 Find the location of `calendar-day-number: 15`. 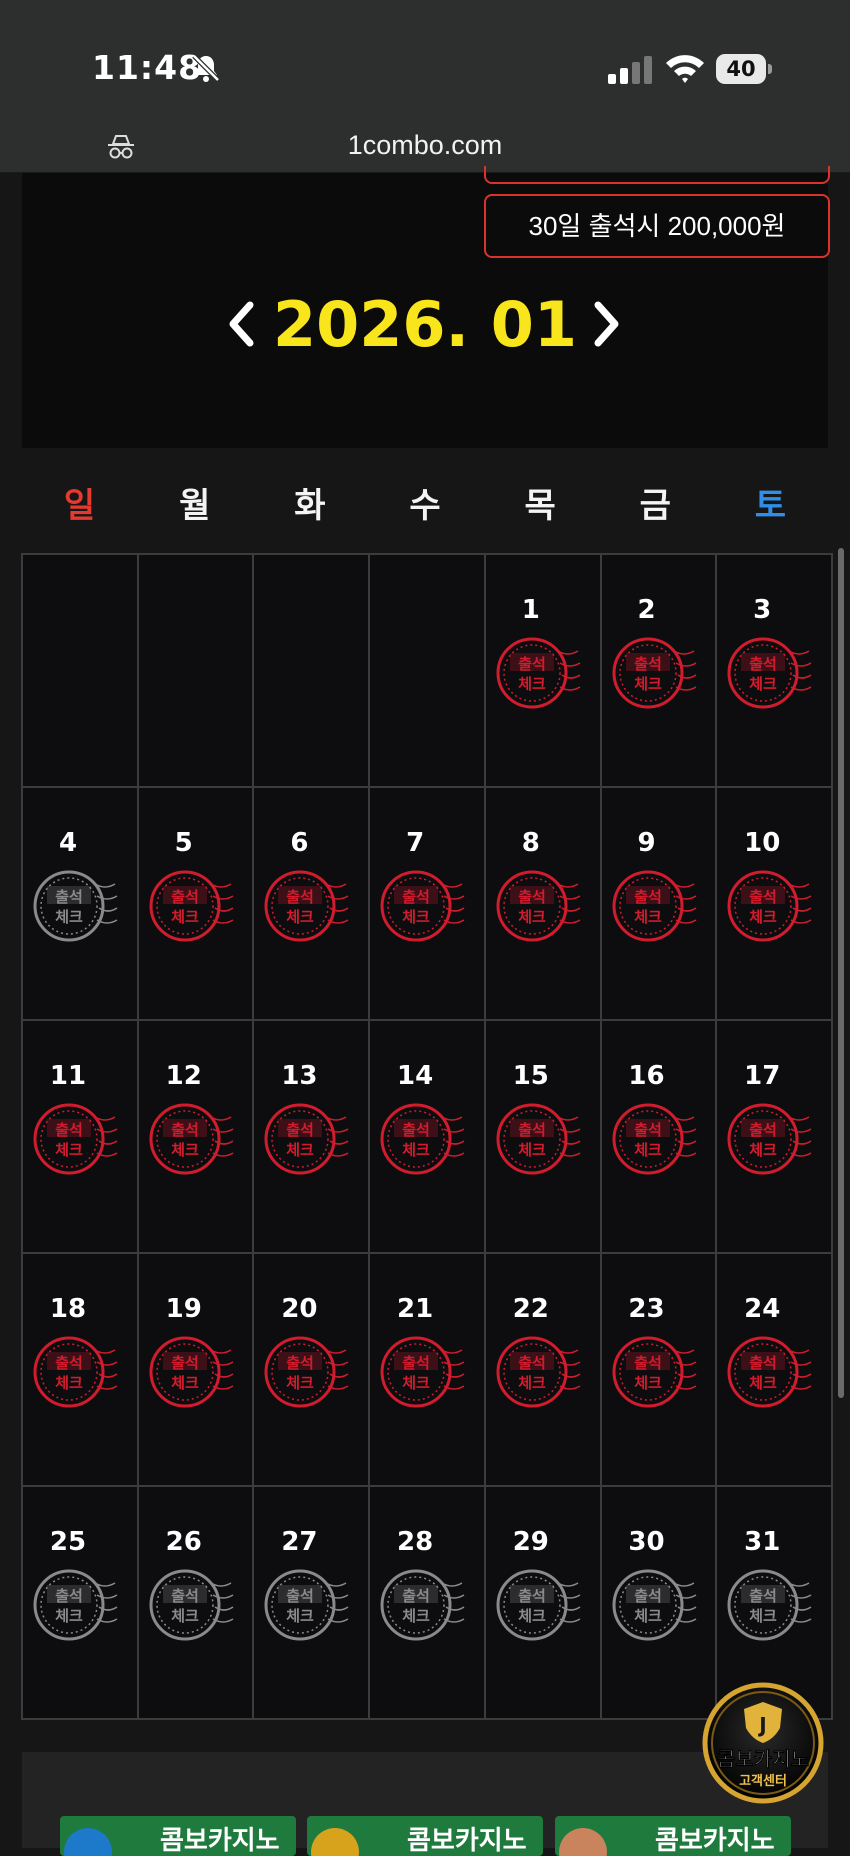

calendar-day-number: 15 is located at coordinates (530, 1076).